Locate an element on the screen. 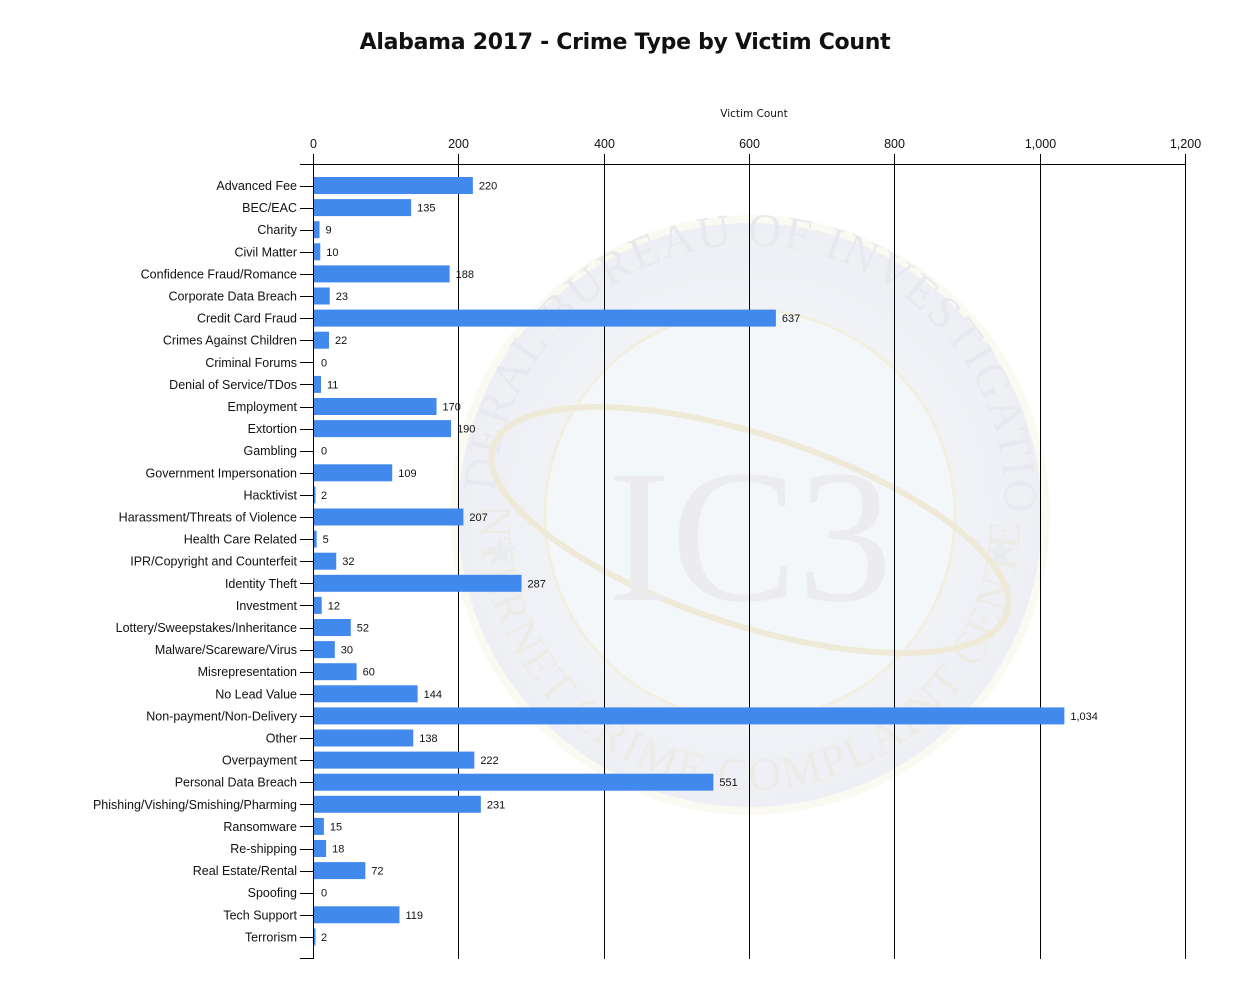 The image size is (1250, 1000). category-label: Charity is located at coordinates (277, 230).